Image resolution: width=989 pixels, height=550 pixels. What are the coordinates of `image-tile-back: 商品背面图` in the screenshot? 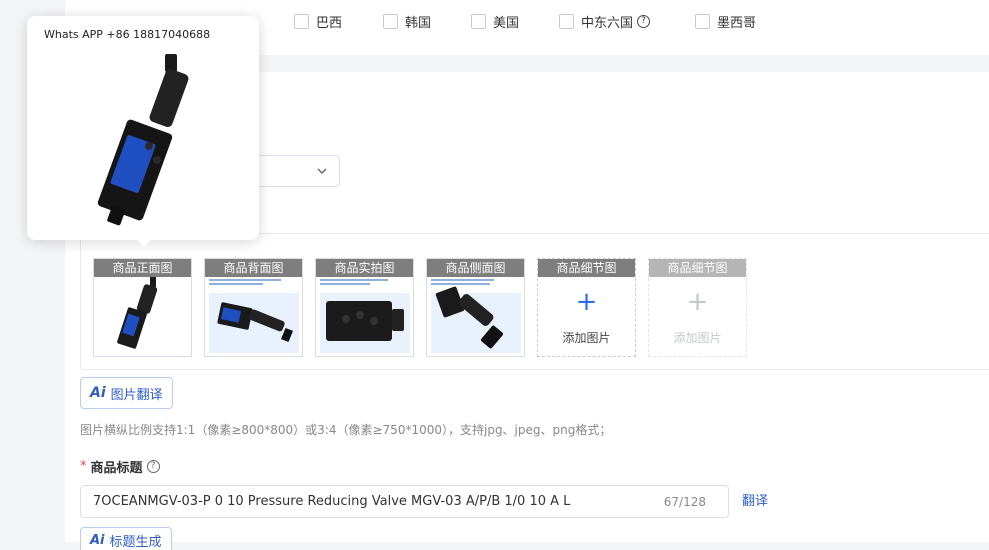 It's located at (253, 307).